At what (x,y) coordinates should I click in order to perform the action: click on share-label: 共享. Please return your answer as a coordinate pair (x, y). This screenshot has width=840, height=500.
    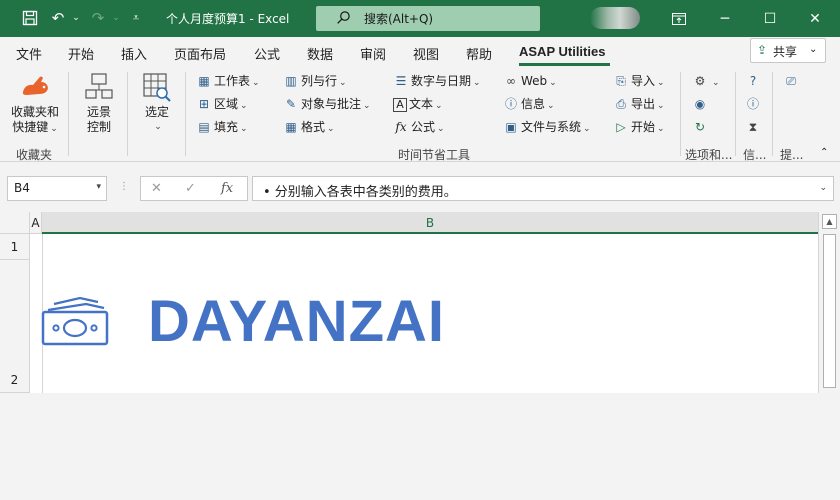
    Looking at the image, I should click on (785, 52).